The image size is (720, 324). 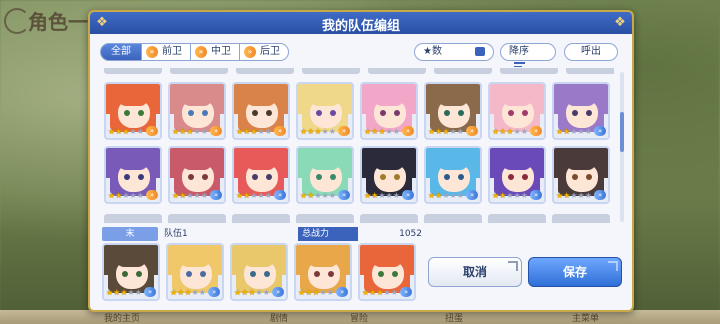 What do you see at coordinates (359, 319) in the screenshot?
I see `background-nav-item: 冒险` at bounding box center [359, 319].